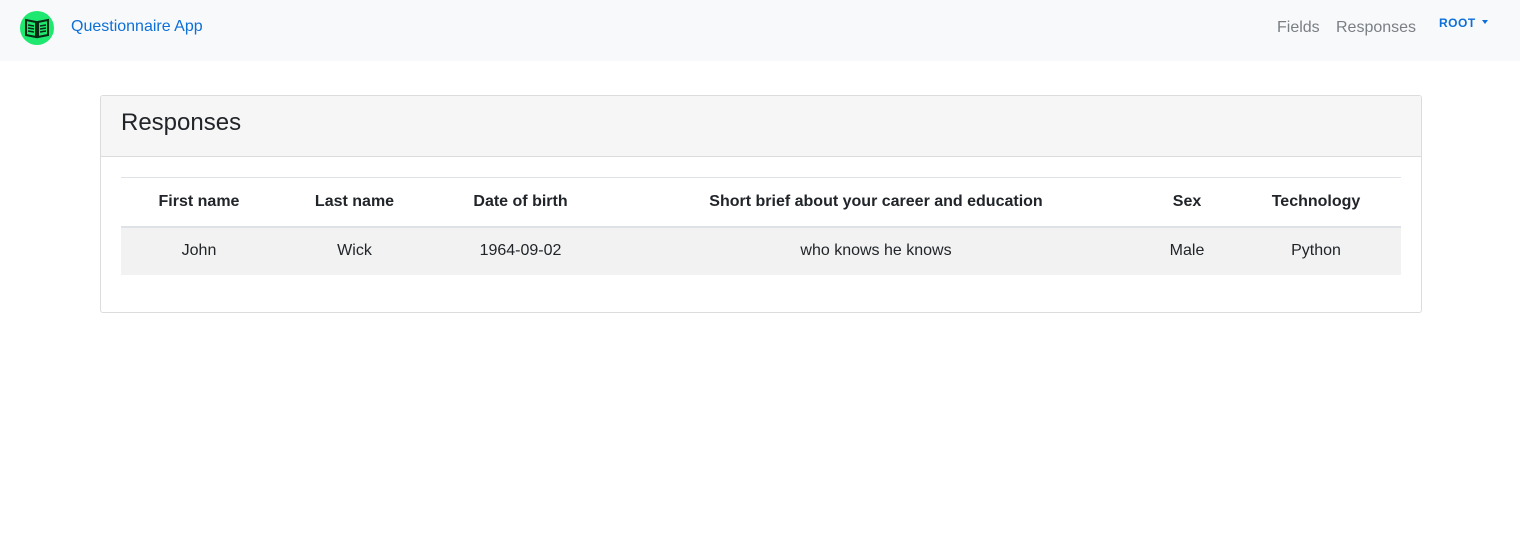  What do you see at coordinates (1457, 23) in the screenshot?
I see `user-dropdown-label: ROOT` at bounding box center [1457, 23].